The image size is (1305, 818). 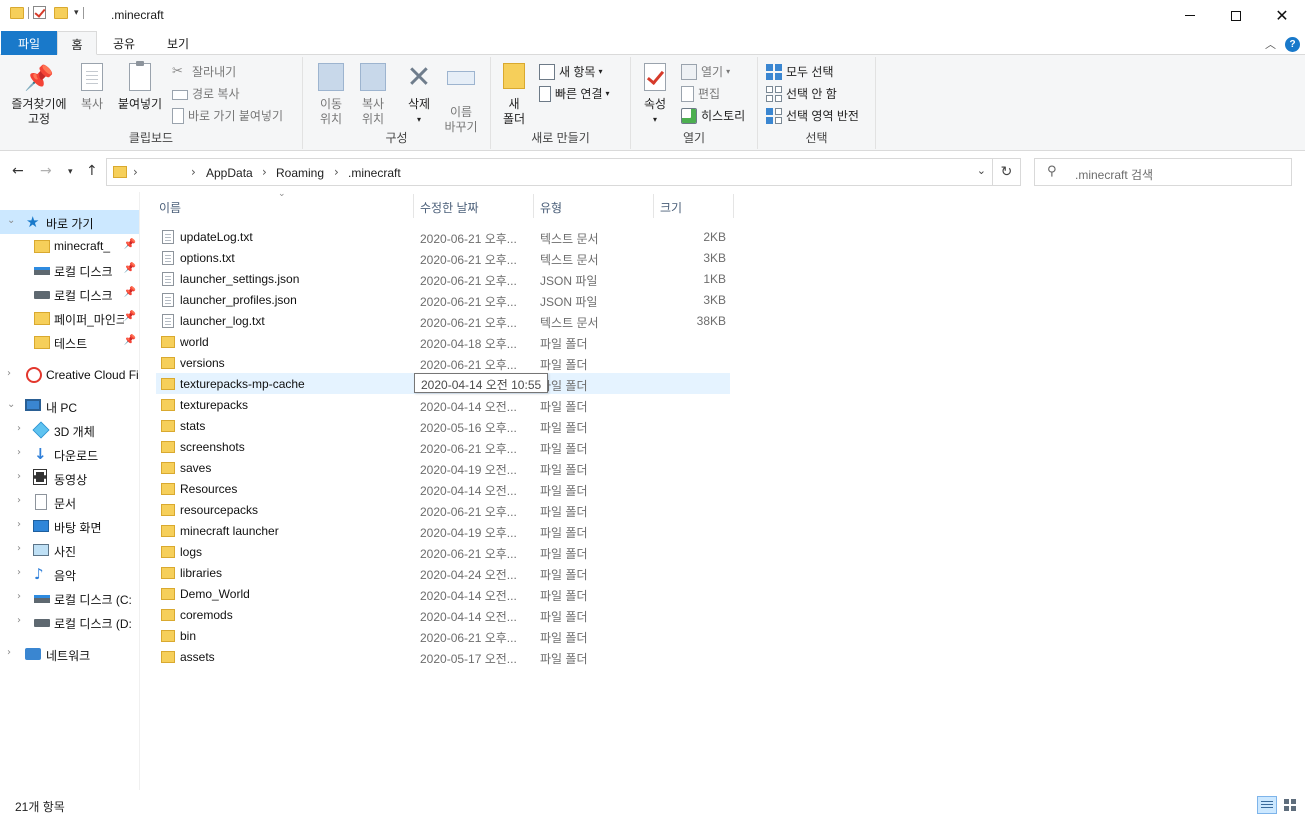 I want to click on large-icons-view-button, so click(x=1290, y=805).